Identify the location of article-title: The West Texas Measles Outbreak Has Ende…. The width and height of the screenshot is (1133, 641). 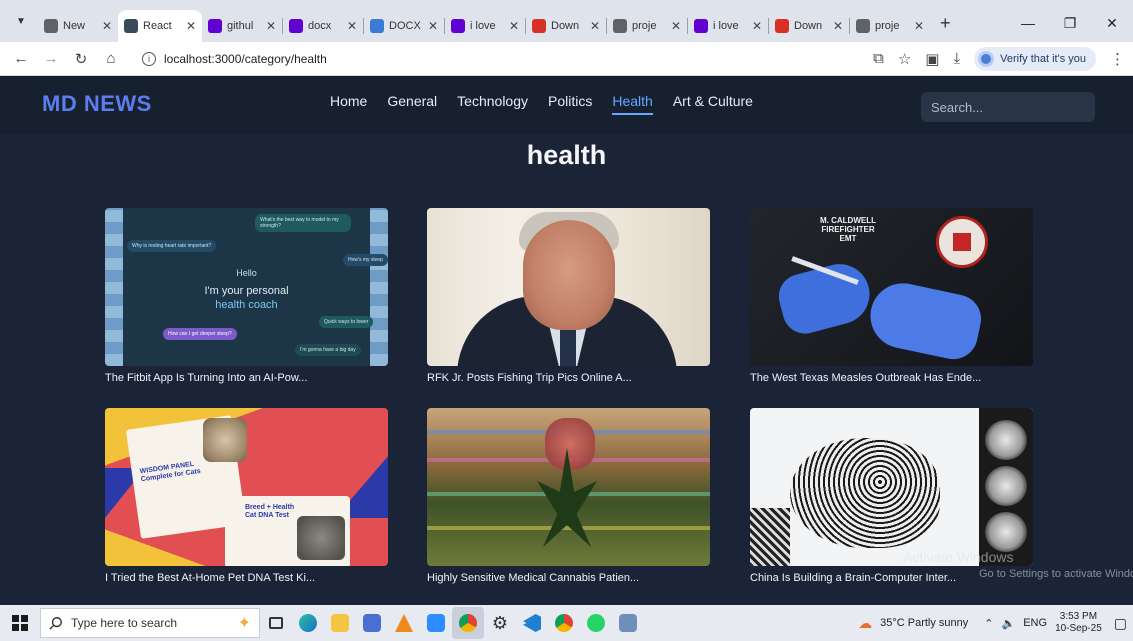
(891, 378).